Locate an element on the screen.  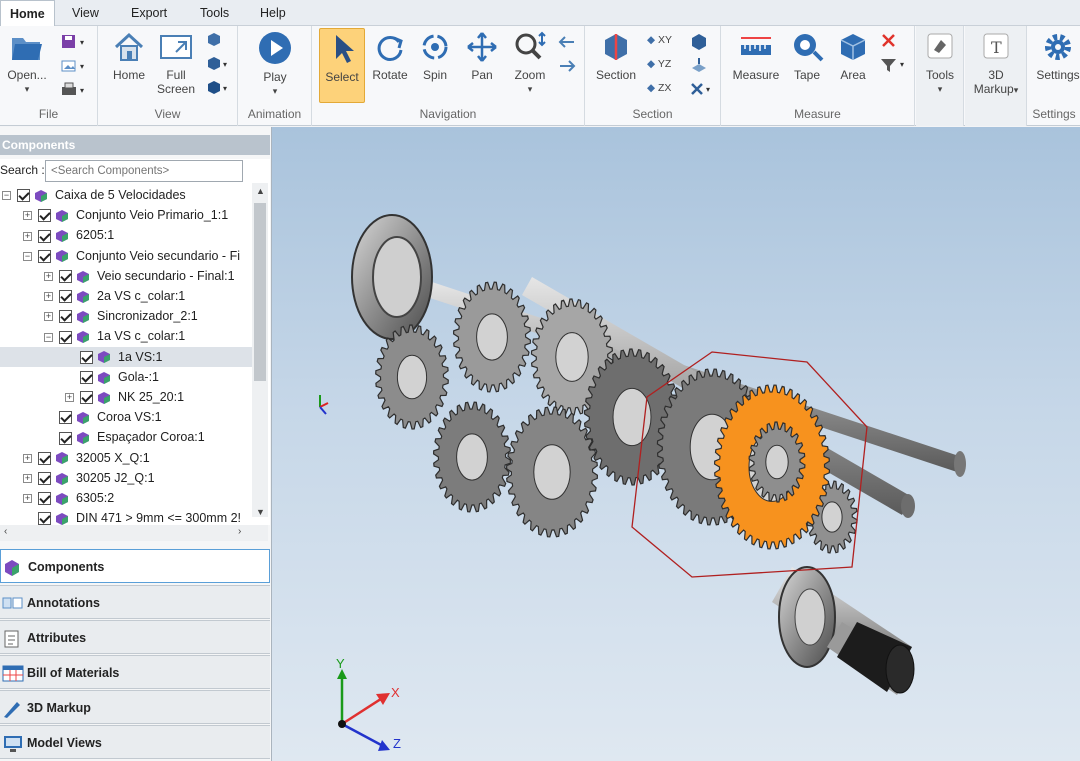
section-yz-button: ◆ YZ is located at coordinates (659, 64).